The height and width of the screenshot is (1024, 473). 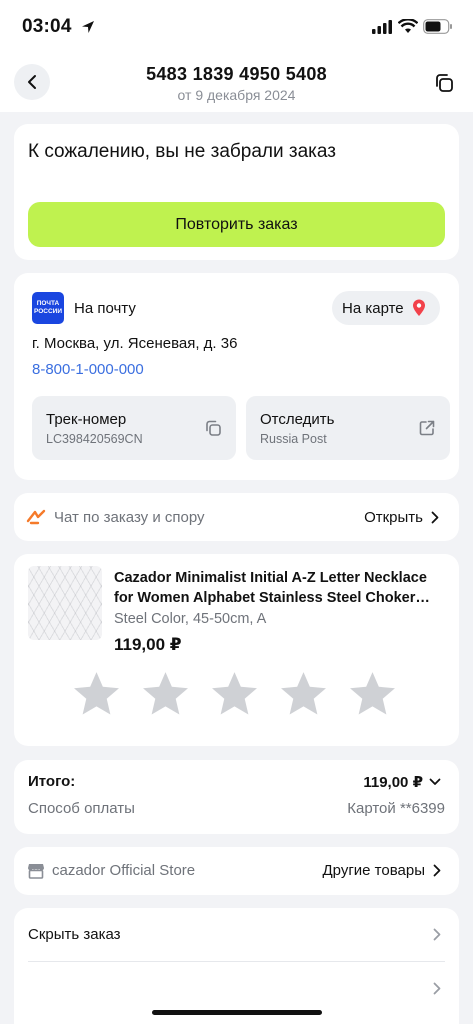 What do you see at coordinates (236, 988) in the screenshot?
I see `next-action-row` at bounding box center [236, 988].